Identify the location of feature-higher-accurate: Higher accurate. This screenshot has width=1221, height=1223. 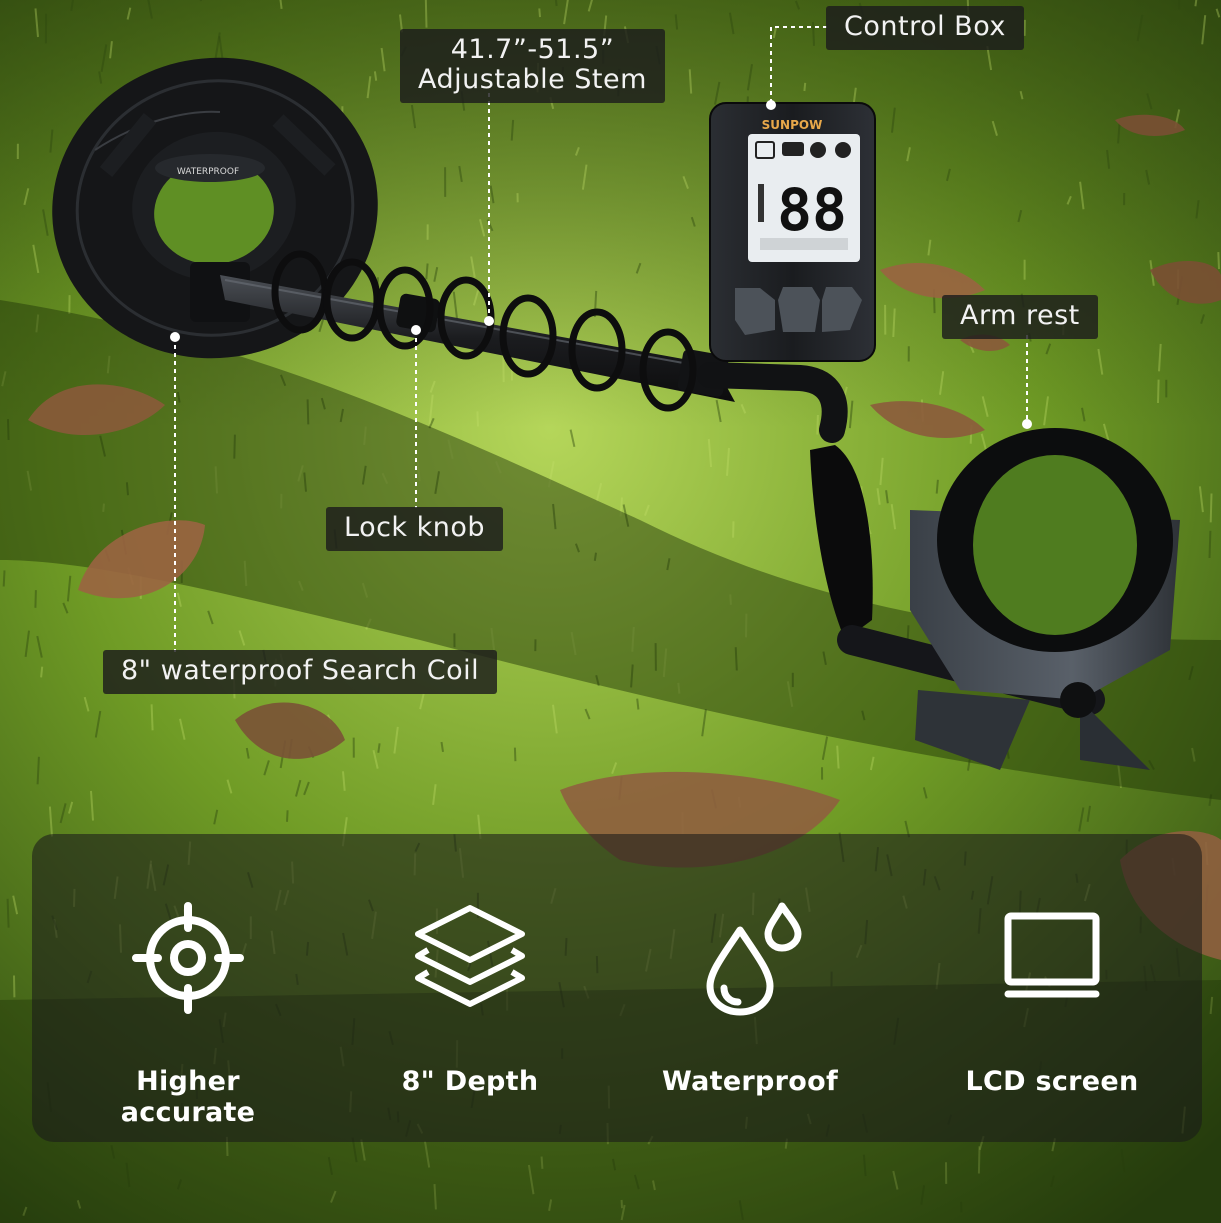
(188, 988).